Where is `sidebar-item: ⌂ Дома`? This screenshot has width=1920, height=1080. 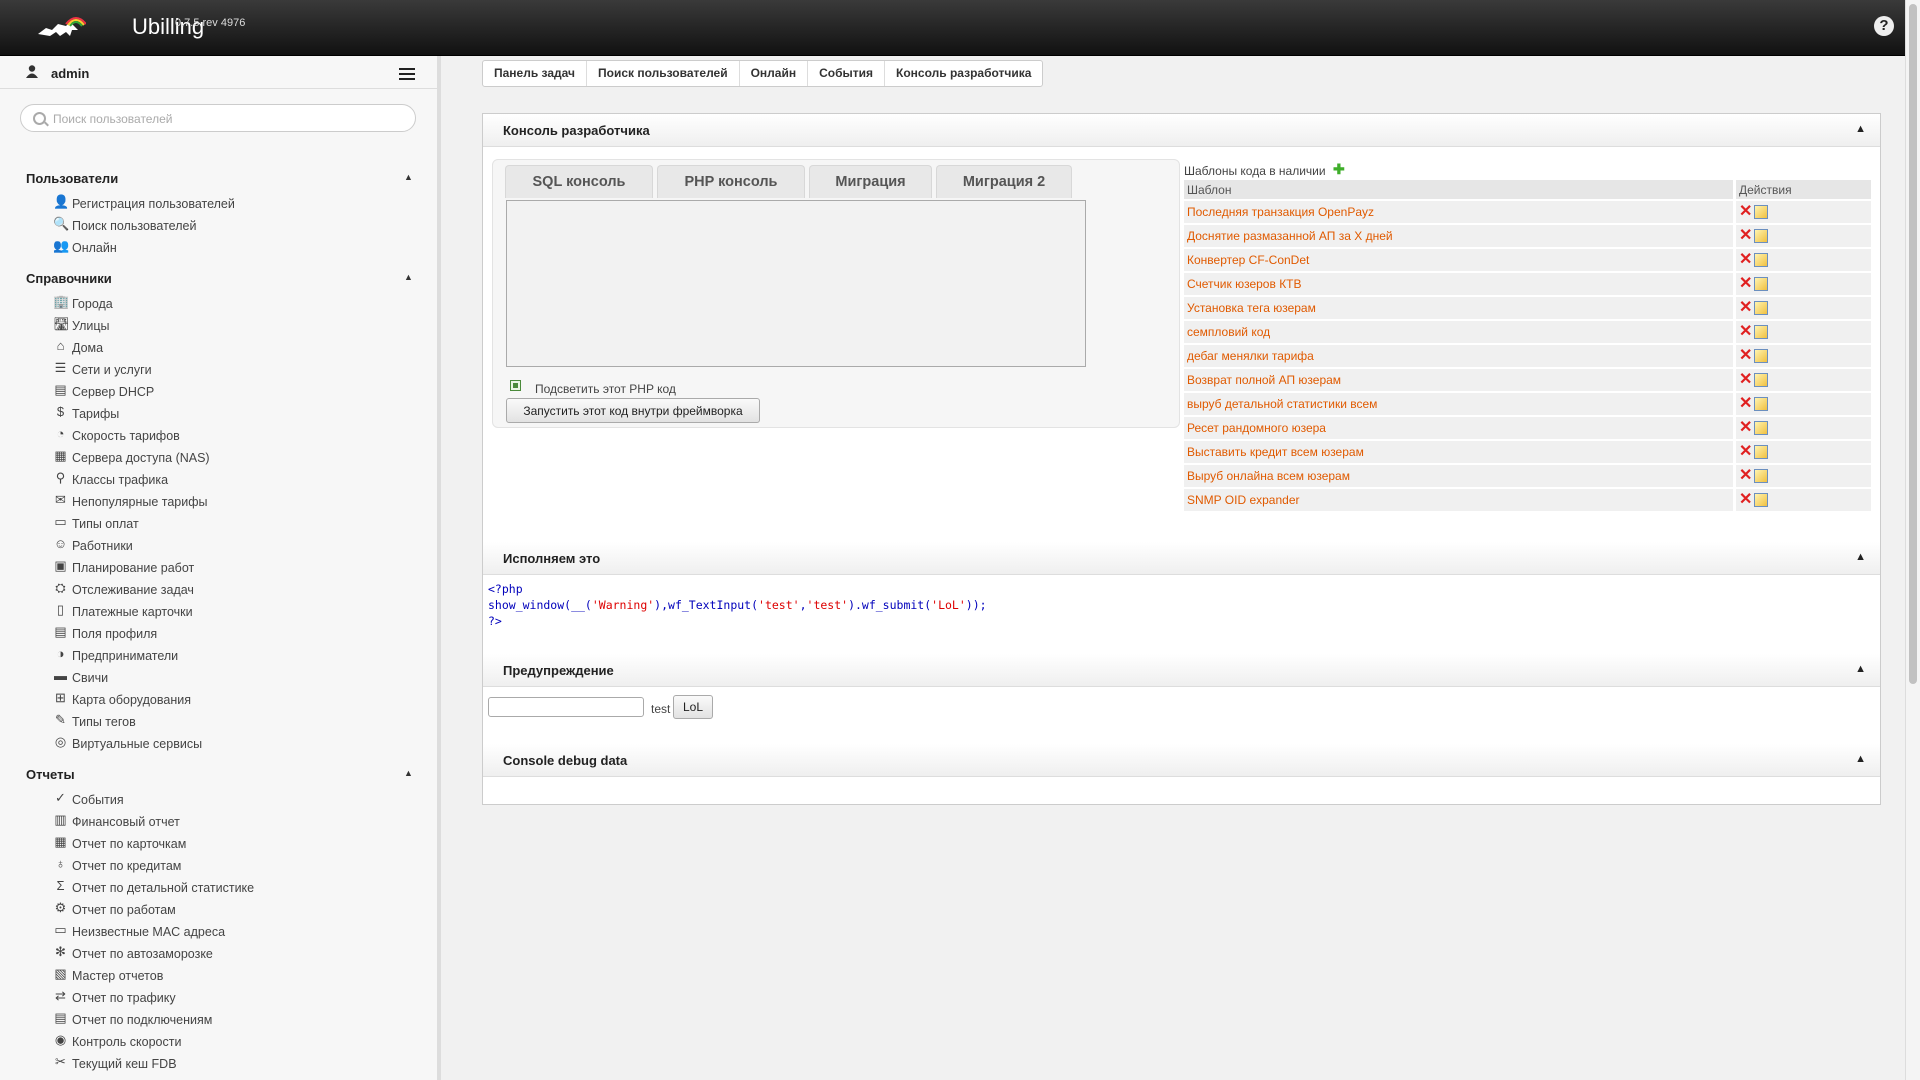 sidebar-item: ⌂ Дома is located at coordinates (218, 347).